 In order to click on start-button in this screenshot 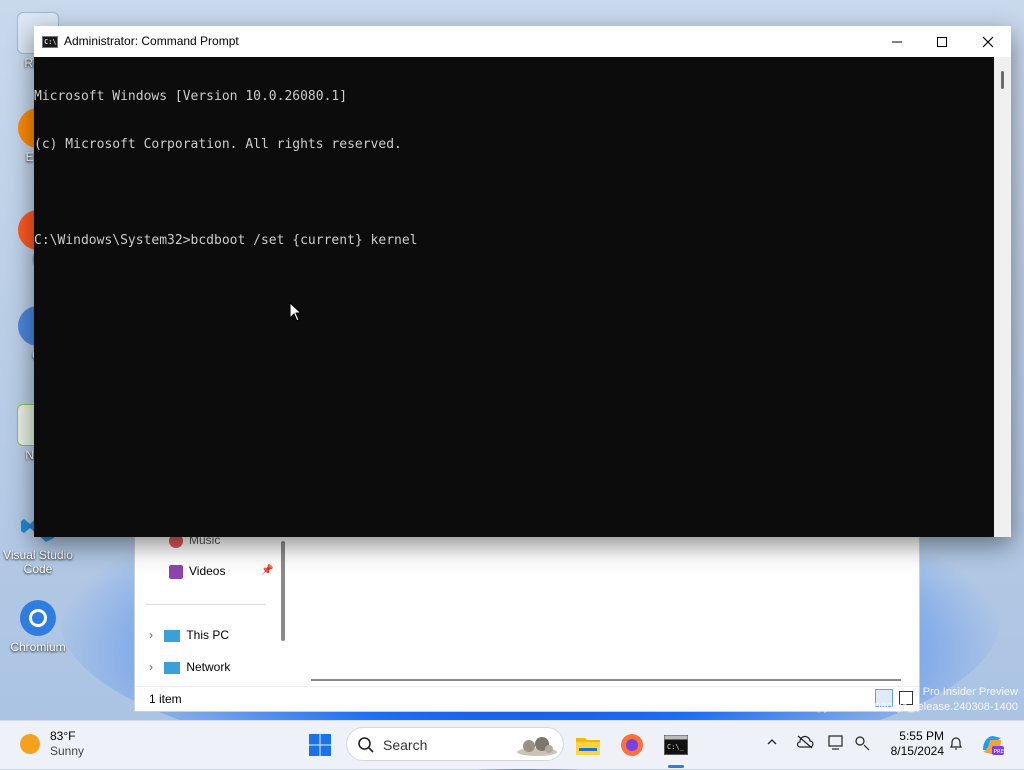, I will do `click(320, 745)`.